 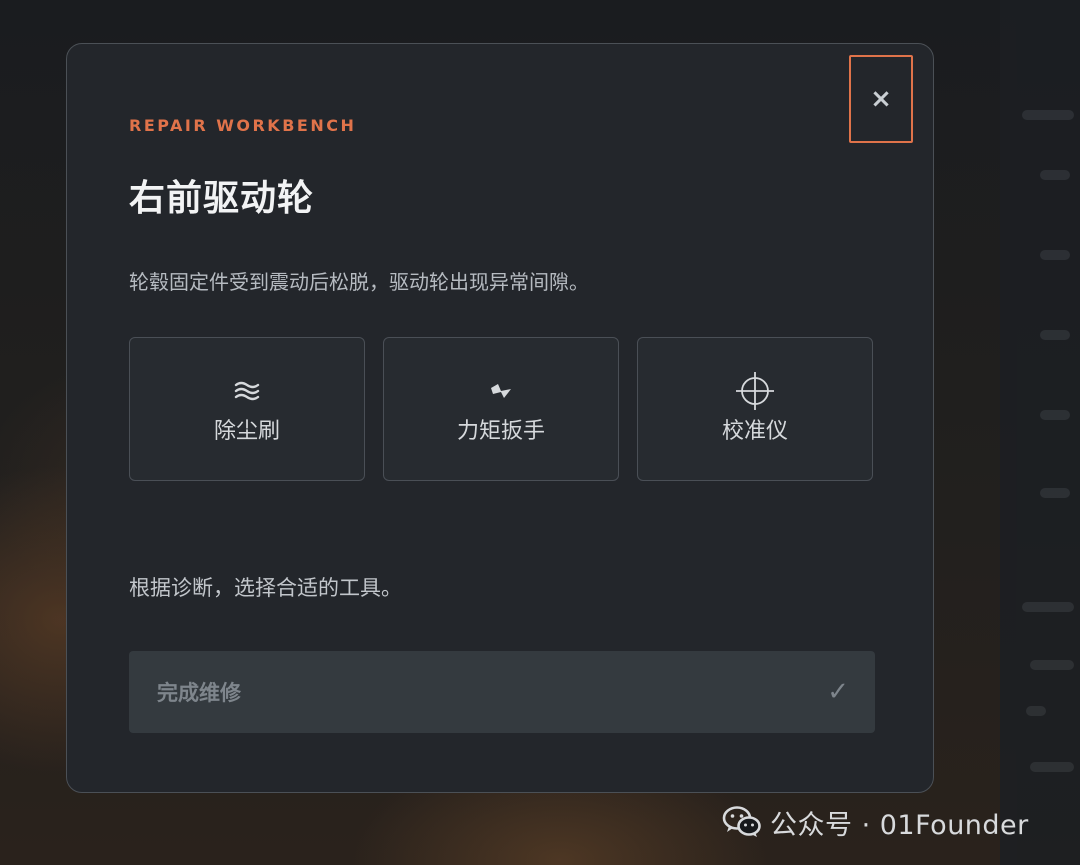 I want to click on tool-options: 除尘刷 力矩扳手 校准仪, so click(x=502, y=409).